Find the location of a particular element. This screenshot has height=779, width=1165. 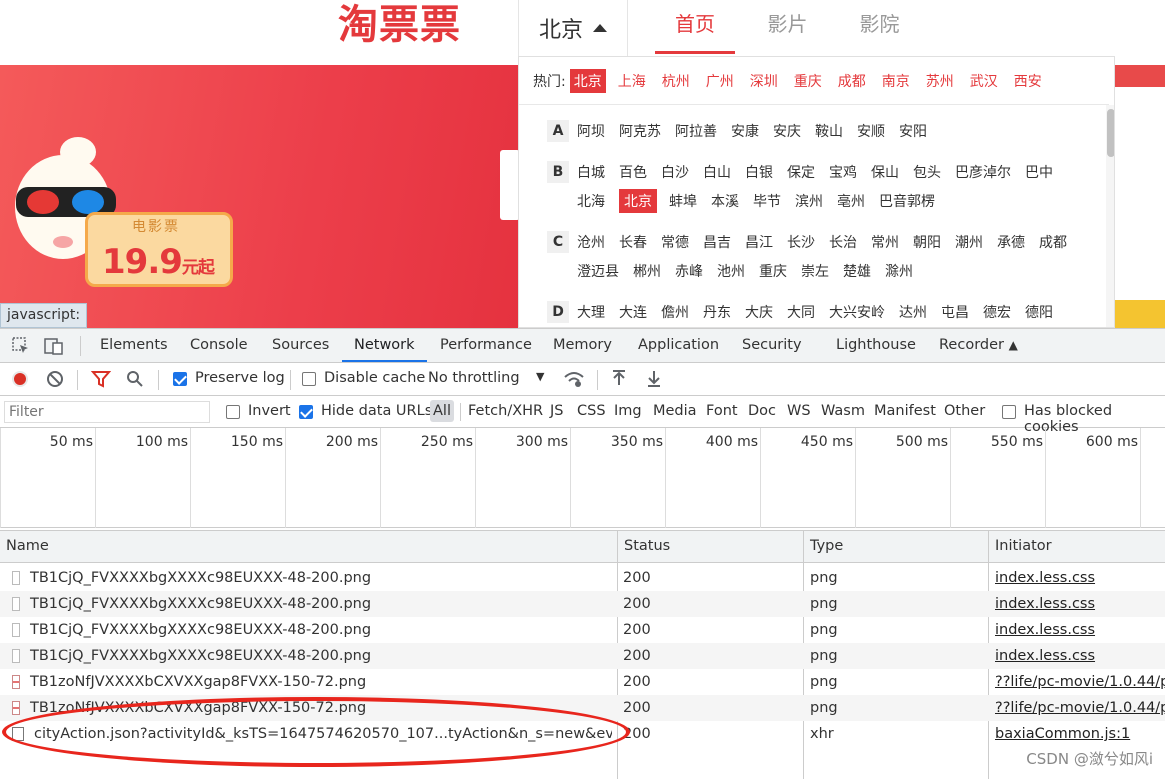

hot-city: 南京 is located at coordinates (896, 81).